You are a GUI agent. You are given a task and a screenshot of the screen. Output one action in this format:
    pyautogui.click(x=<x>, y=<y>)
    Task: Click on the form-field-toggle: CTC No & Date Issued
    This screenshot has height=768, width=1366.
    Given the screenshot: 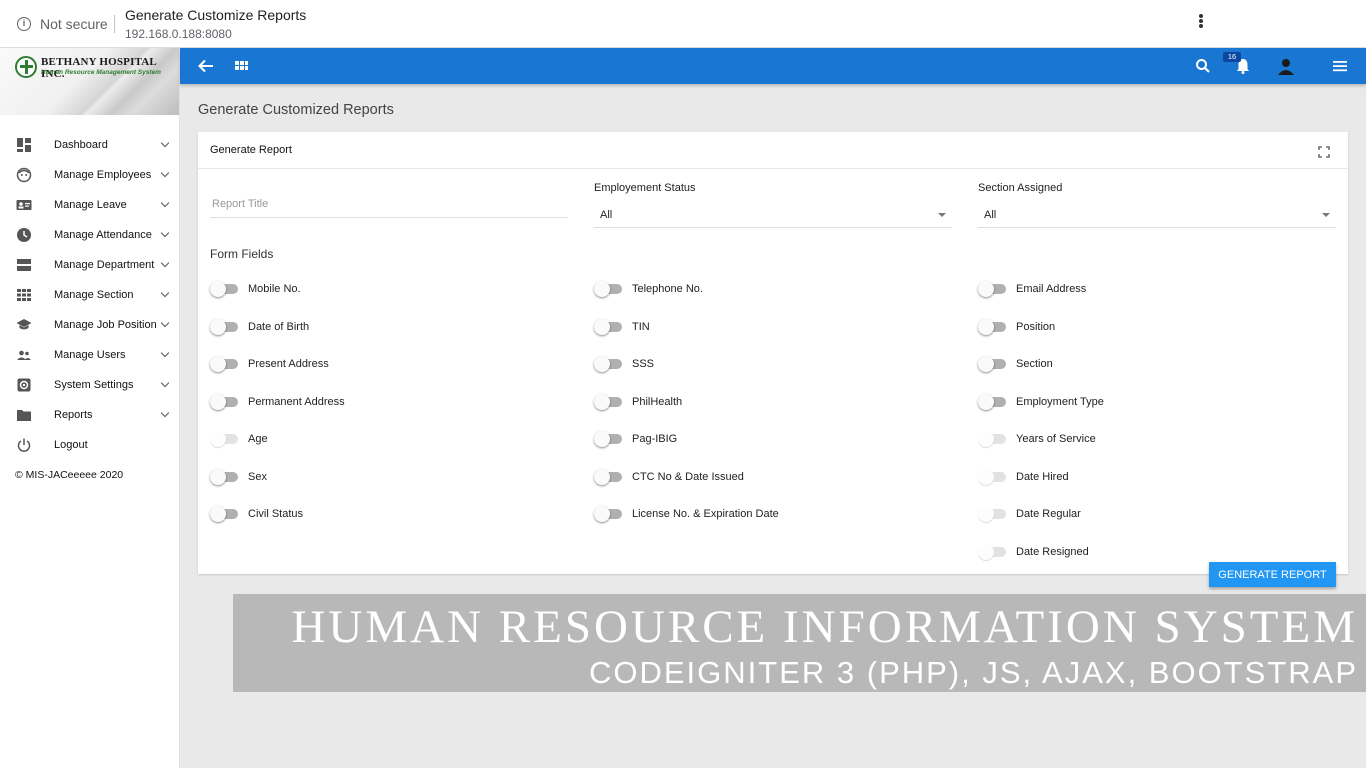 What is the action you would take?
    pyautogui.click(x=669, y=476)
    